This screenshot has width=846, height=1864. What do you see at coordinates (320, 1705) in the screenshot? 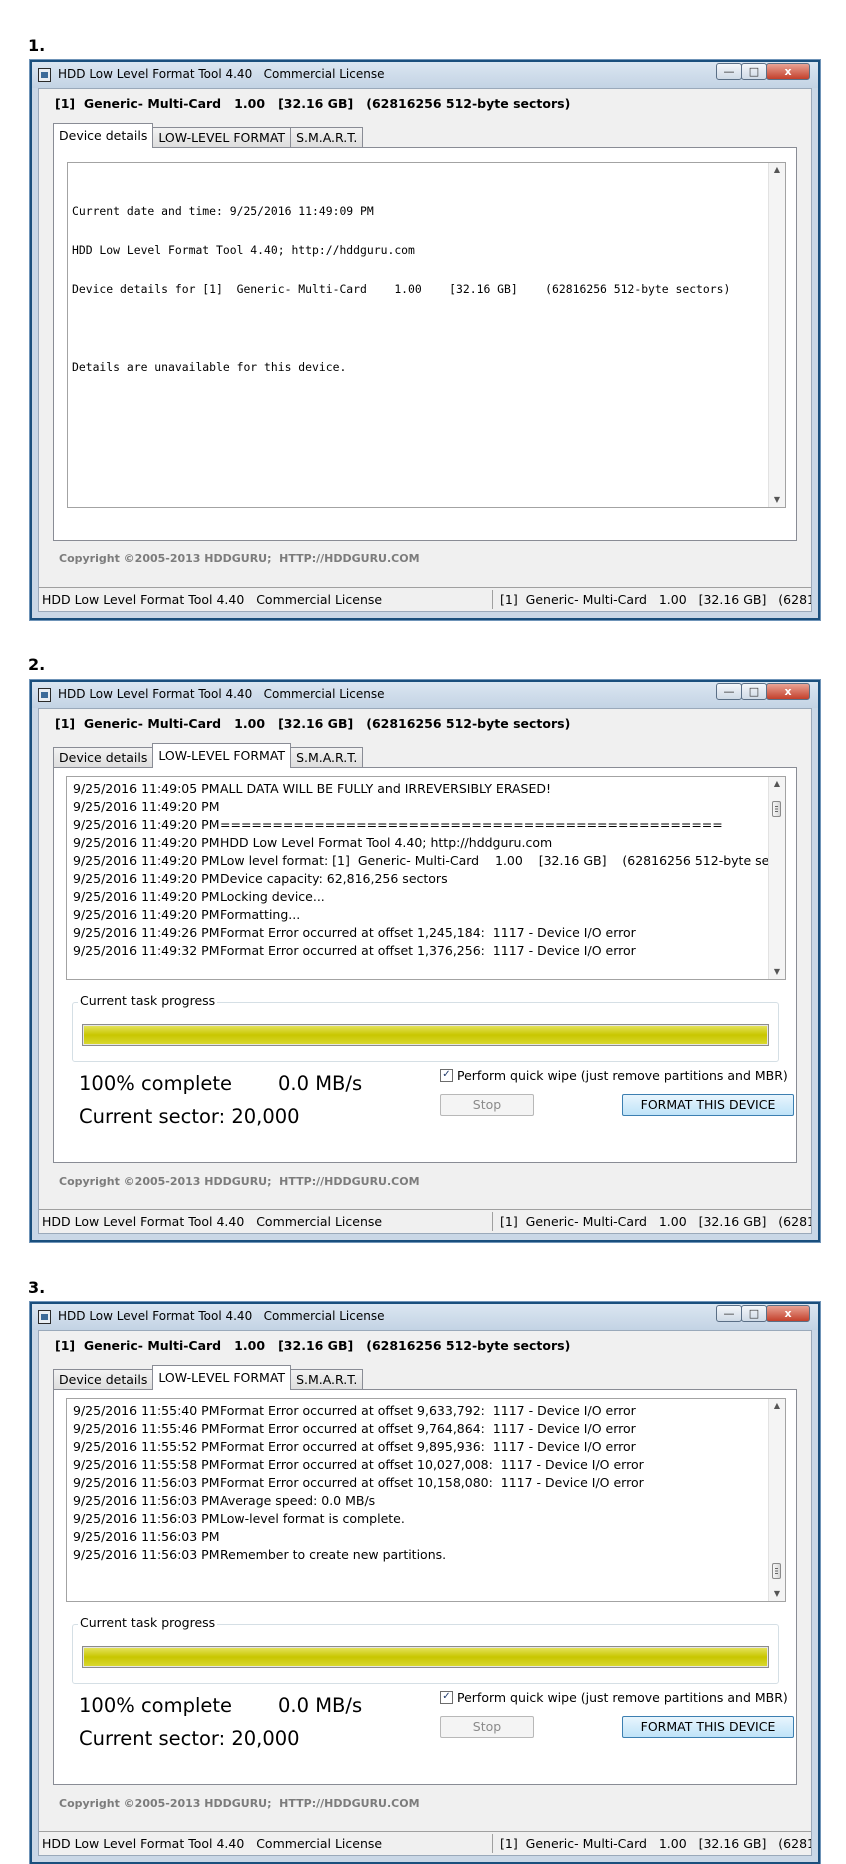
I see `speed-readout: 0.0 MB/s` at bounding box center [320, 1705].